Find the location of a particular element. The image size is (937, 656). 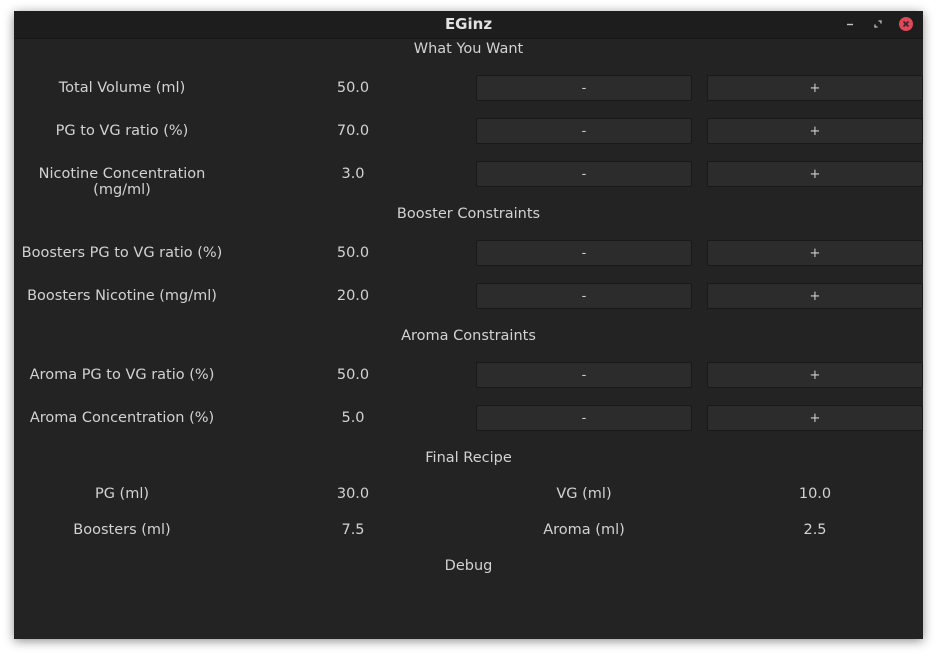

final-boosters-label: Boosters (ml) is located at coordinates (122, 530).